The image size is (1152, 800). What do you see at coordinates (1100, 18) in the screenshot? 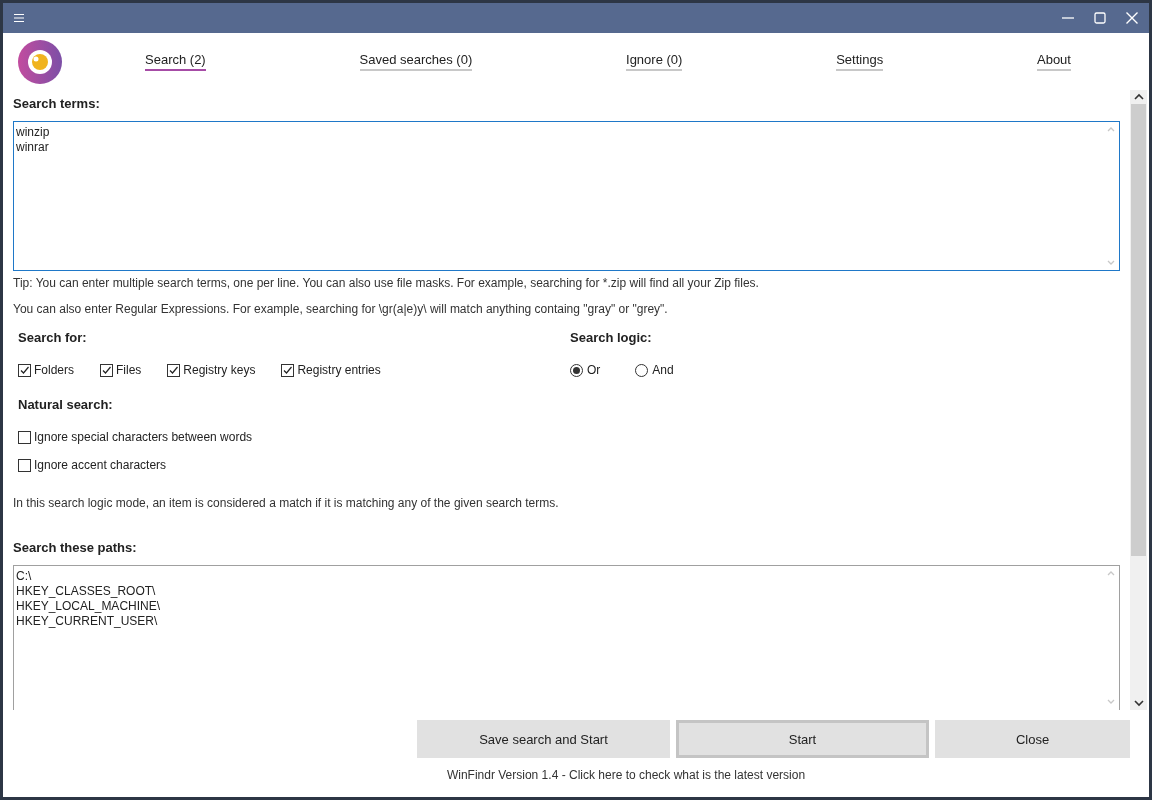
I see `maximize-icon` at bounding box center [1100, 18].